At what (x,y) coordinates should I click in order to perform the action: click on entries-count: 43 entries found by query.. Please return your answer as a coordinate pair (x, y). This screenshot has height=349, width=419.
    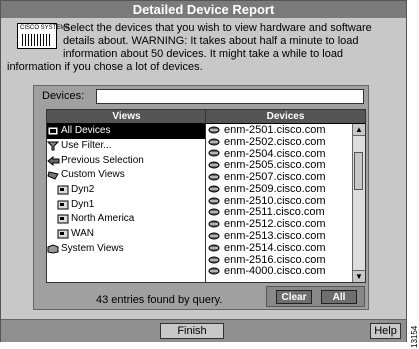
    Looking at the image, I should click on (159, 300).